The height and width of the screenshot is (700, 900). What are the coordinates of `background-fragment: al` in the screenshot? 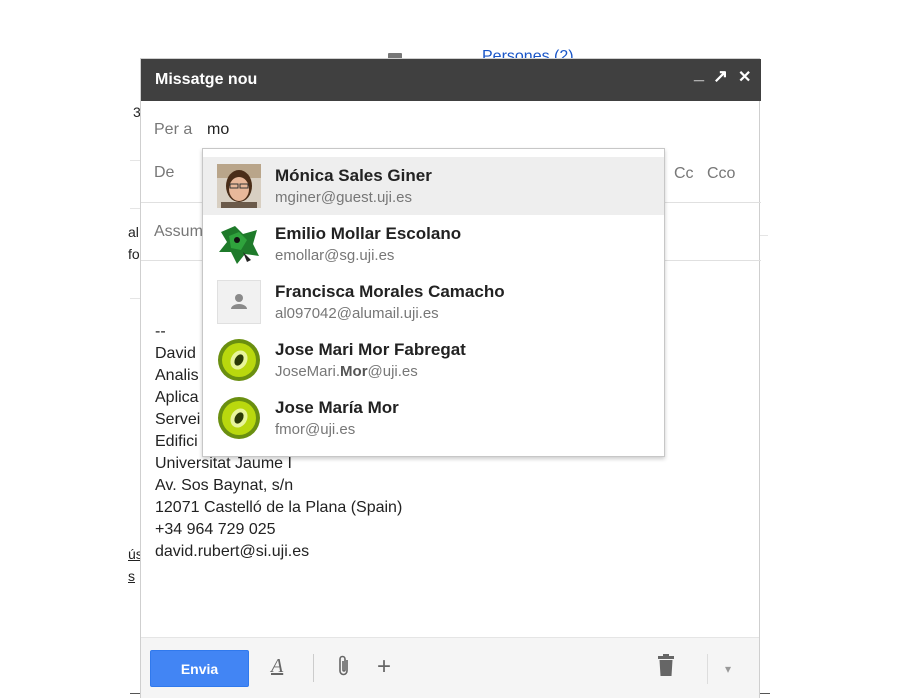 It's located at (133, 232).